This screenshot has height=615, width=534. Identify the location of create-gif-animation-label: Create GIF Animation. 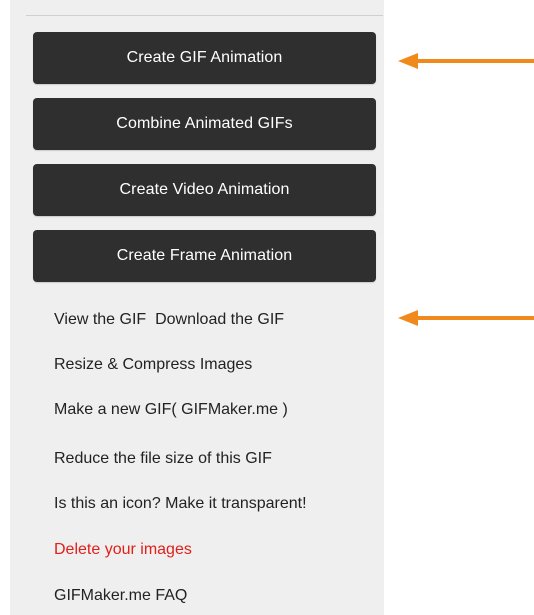
(204, 57).